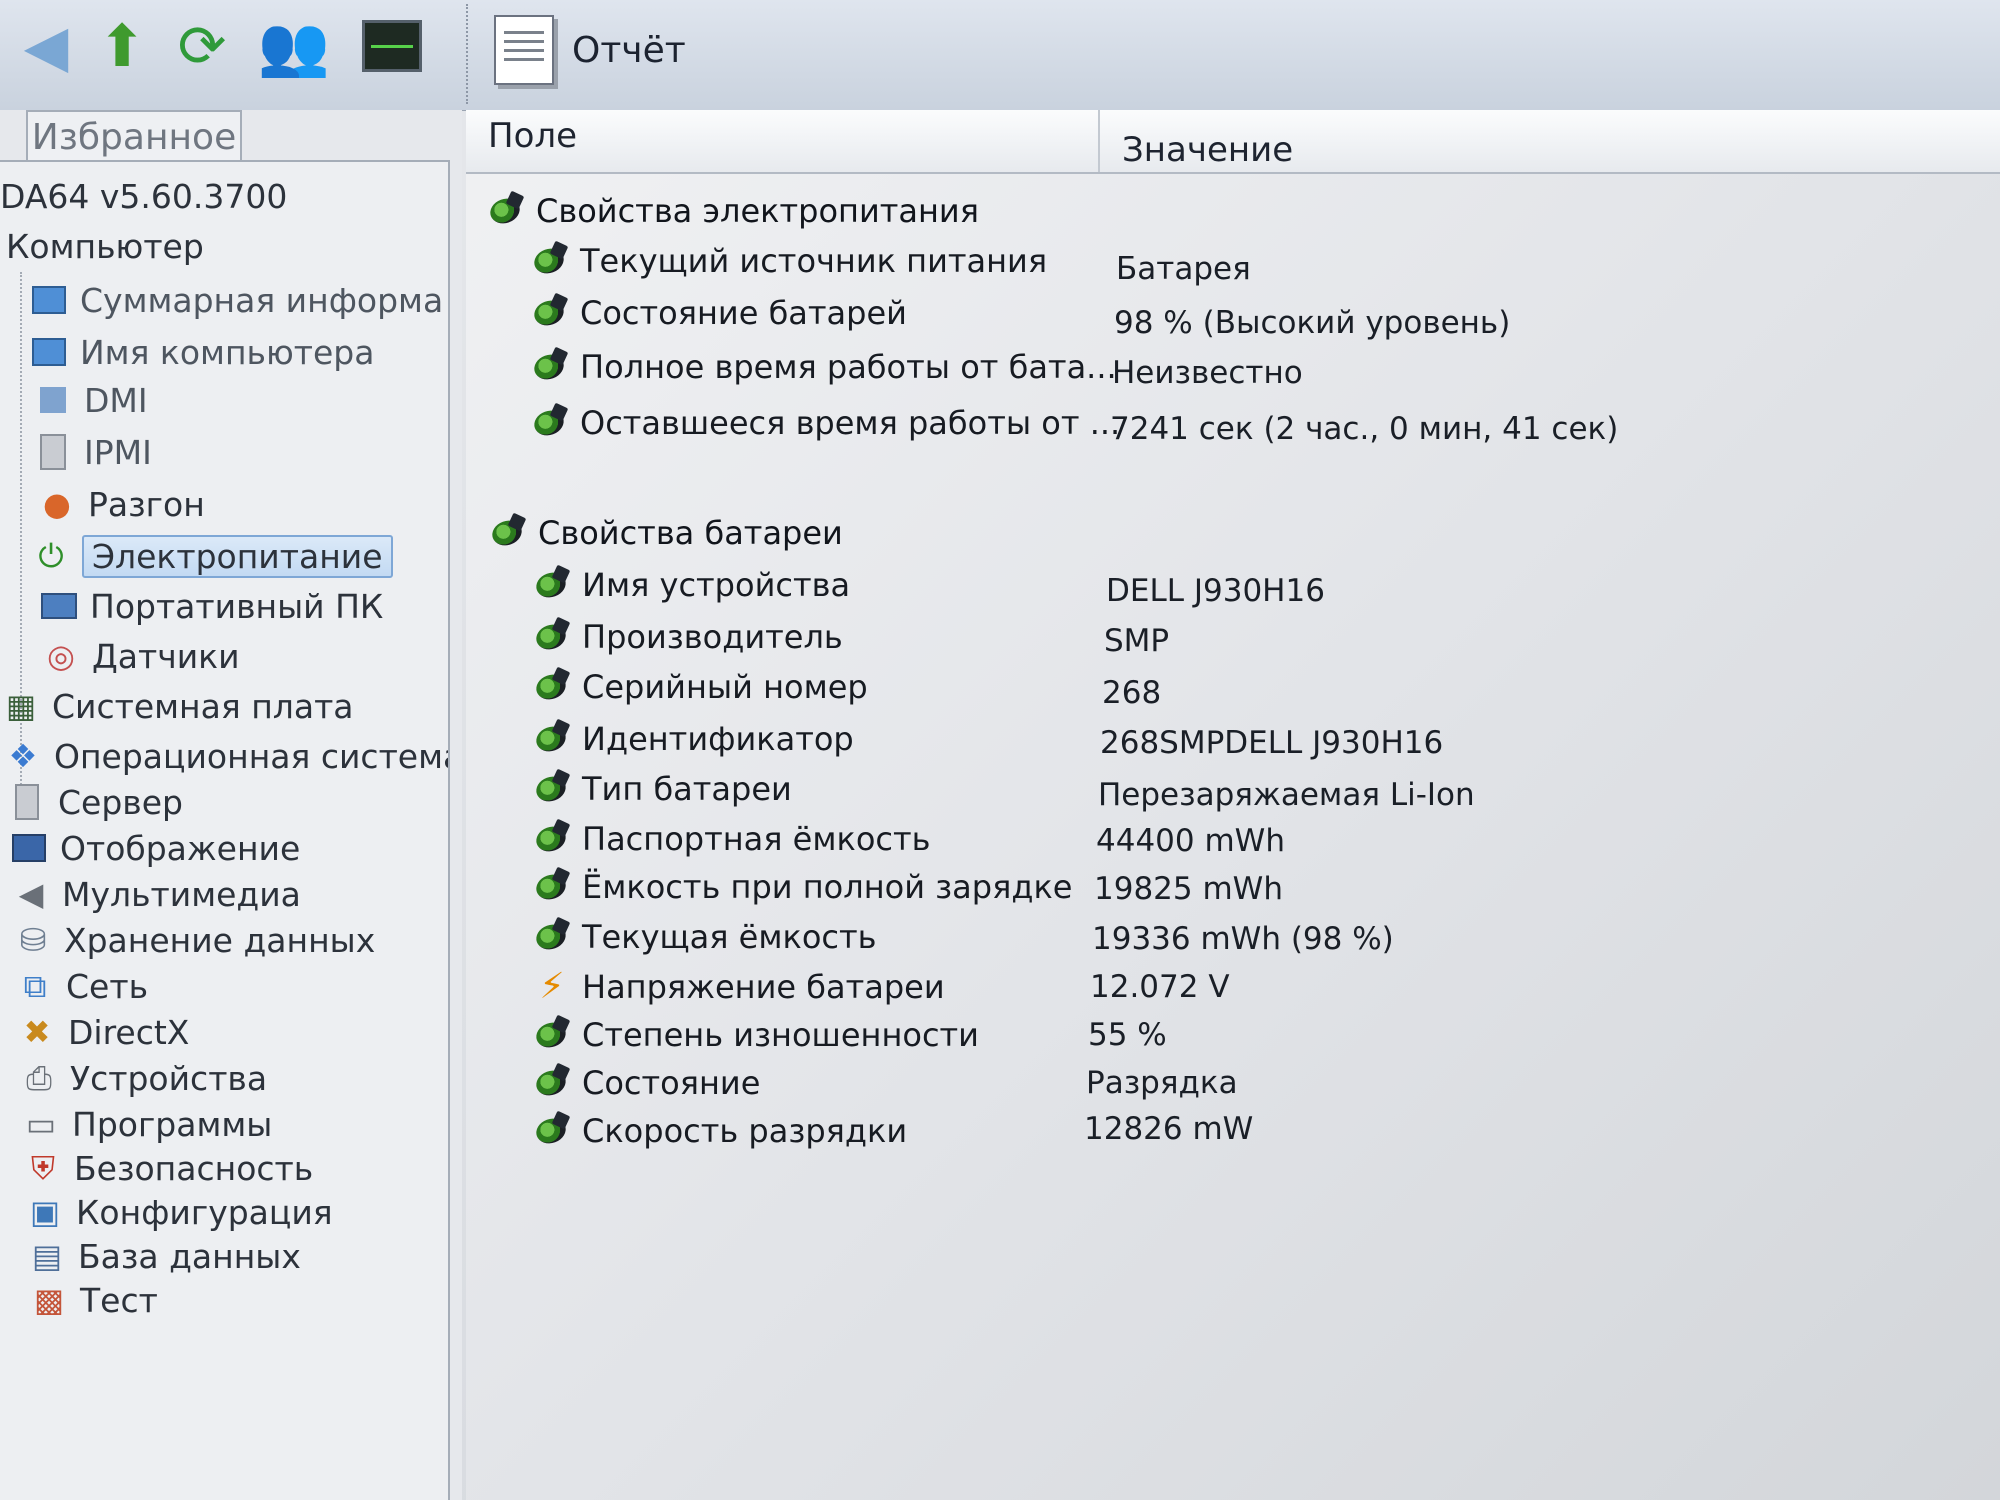  What do you see at coordinates (105, 246) in the screenshot?
I see `tree-item-computer: Компьютер` at bounding box center [105, 246].